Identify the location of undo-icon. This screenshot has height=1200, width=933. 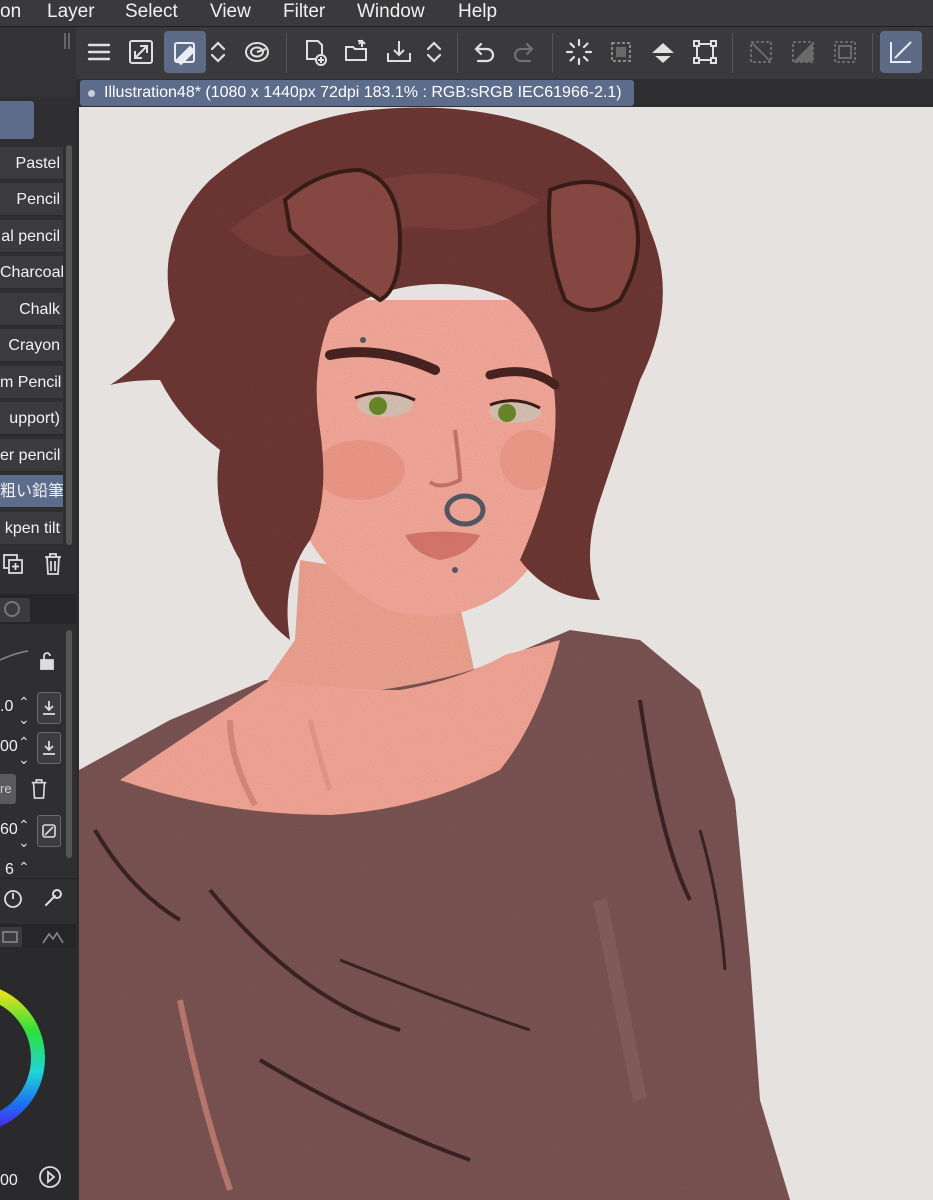
(483, 52).